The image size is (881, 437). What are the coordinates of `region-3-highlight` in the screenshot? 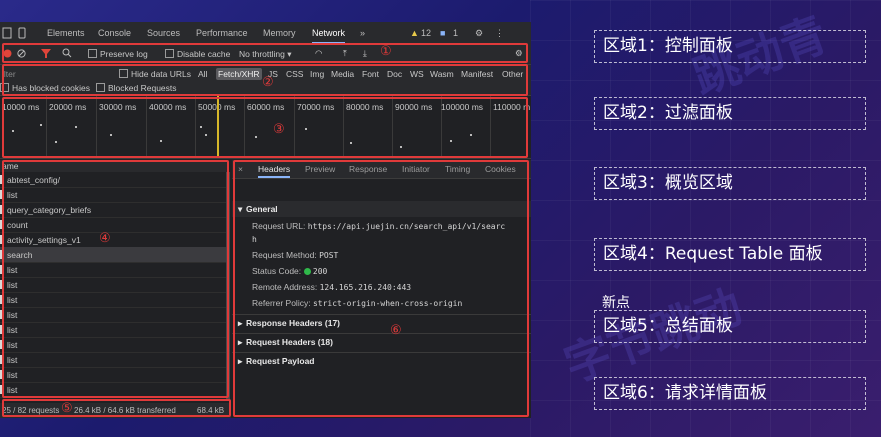 It's located at (265, 127).